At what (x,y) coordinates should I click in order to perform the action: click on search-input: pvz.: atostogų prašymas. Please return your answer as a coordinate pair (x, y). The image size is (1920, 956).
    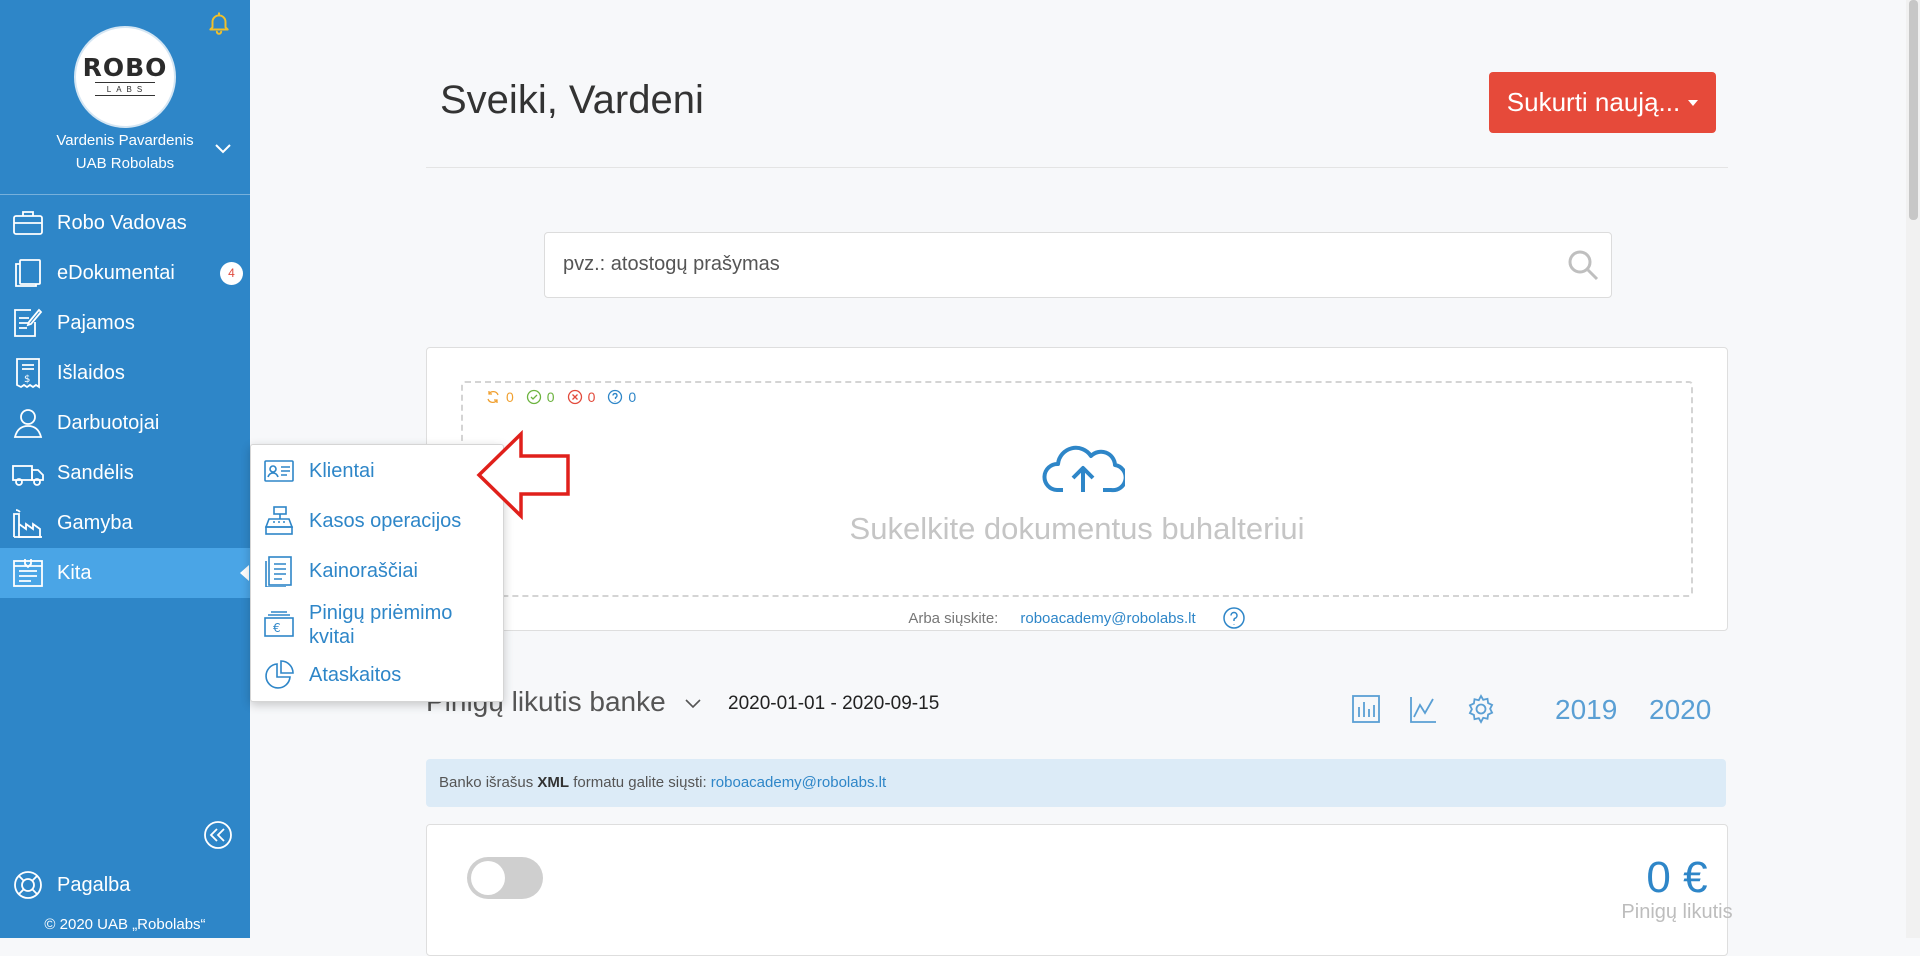
    Looking at the image, I should click on (1078, 265).